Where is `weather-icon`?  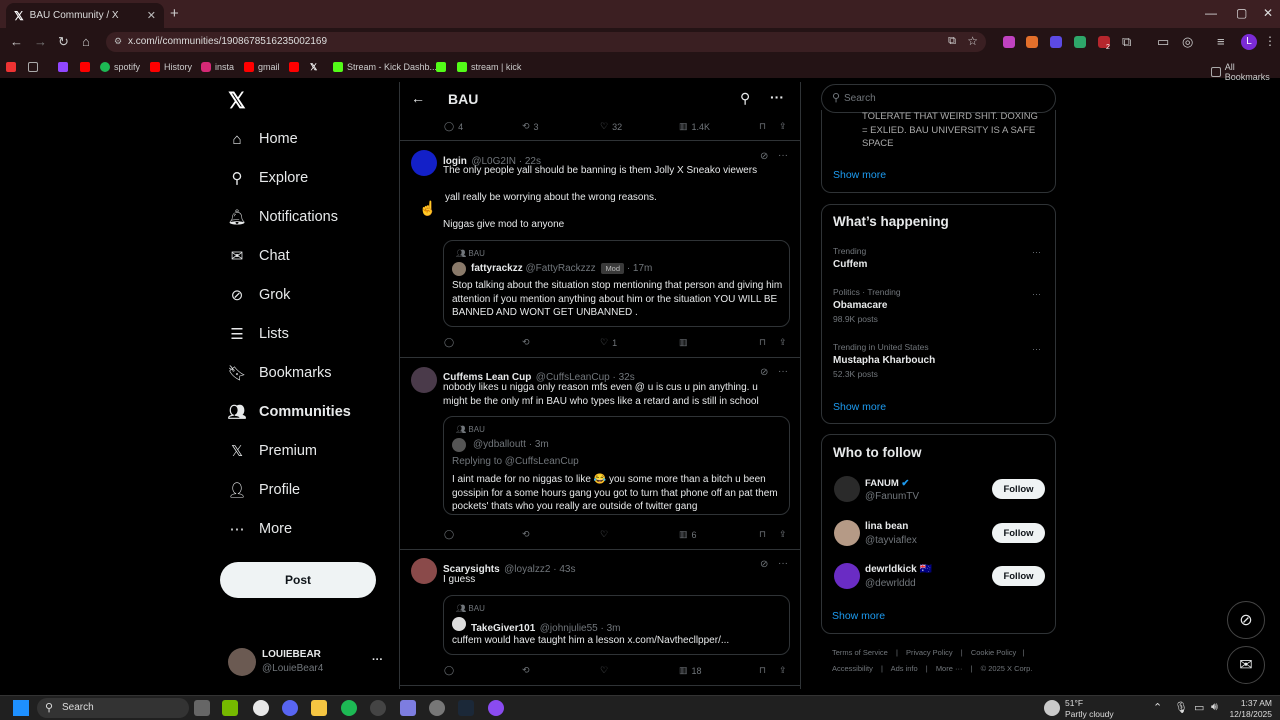 weather-icon is located at coordinates (1052, 708).